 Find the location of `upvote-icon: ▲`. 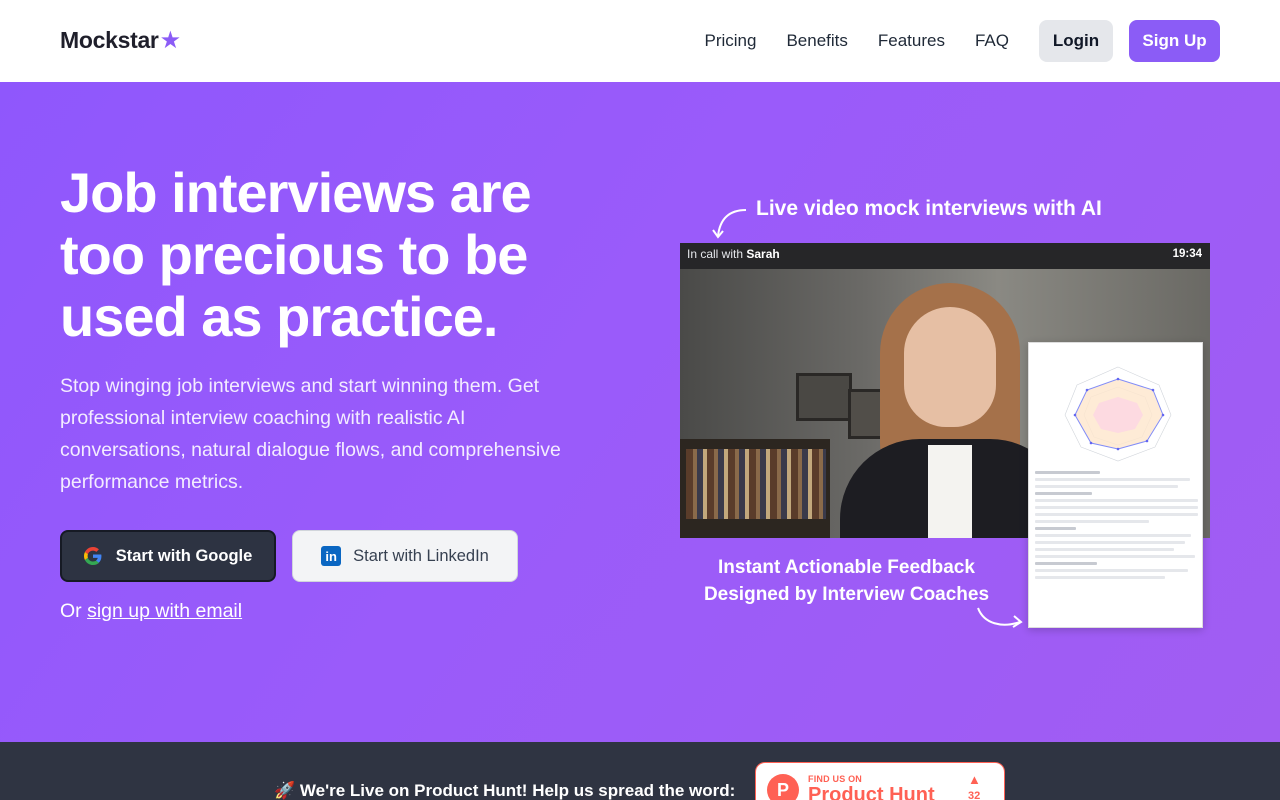

upvote-icon: ▲ is located at coordinates (974, 779).